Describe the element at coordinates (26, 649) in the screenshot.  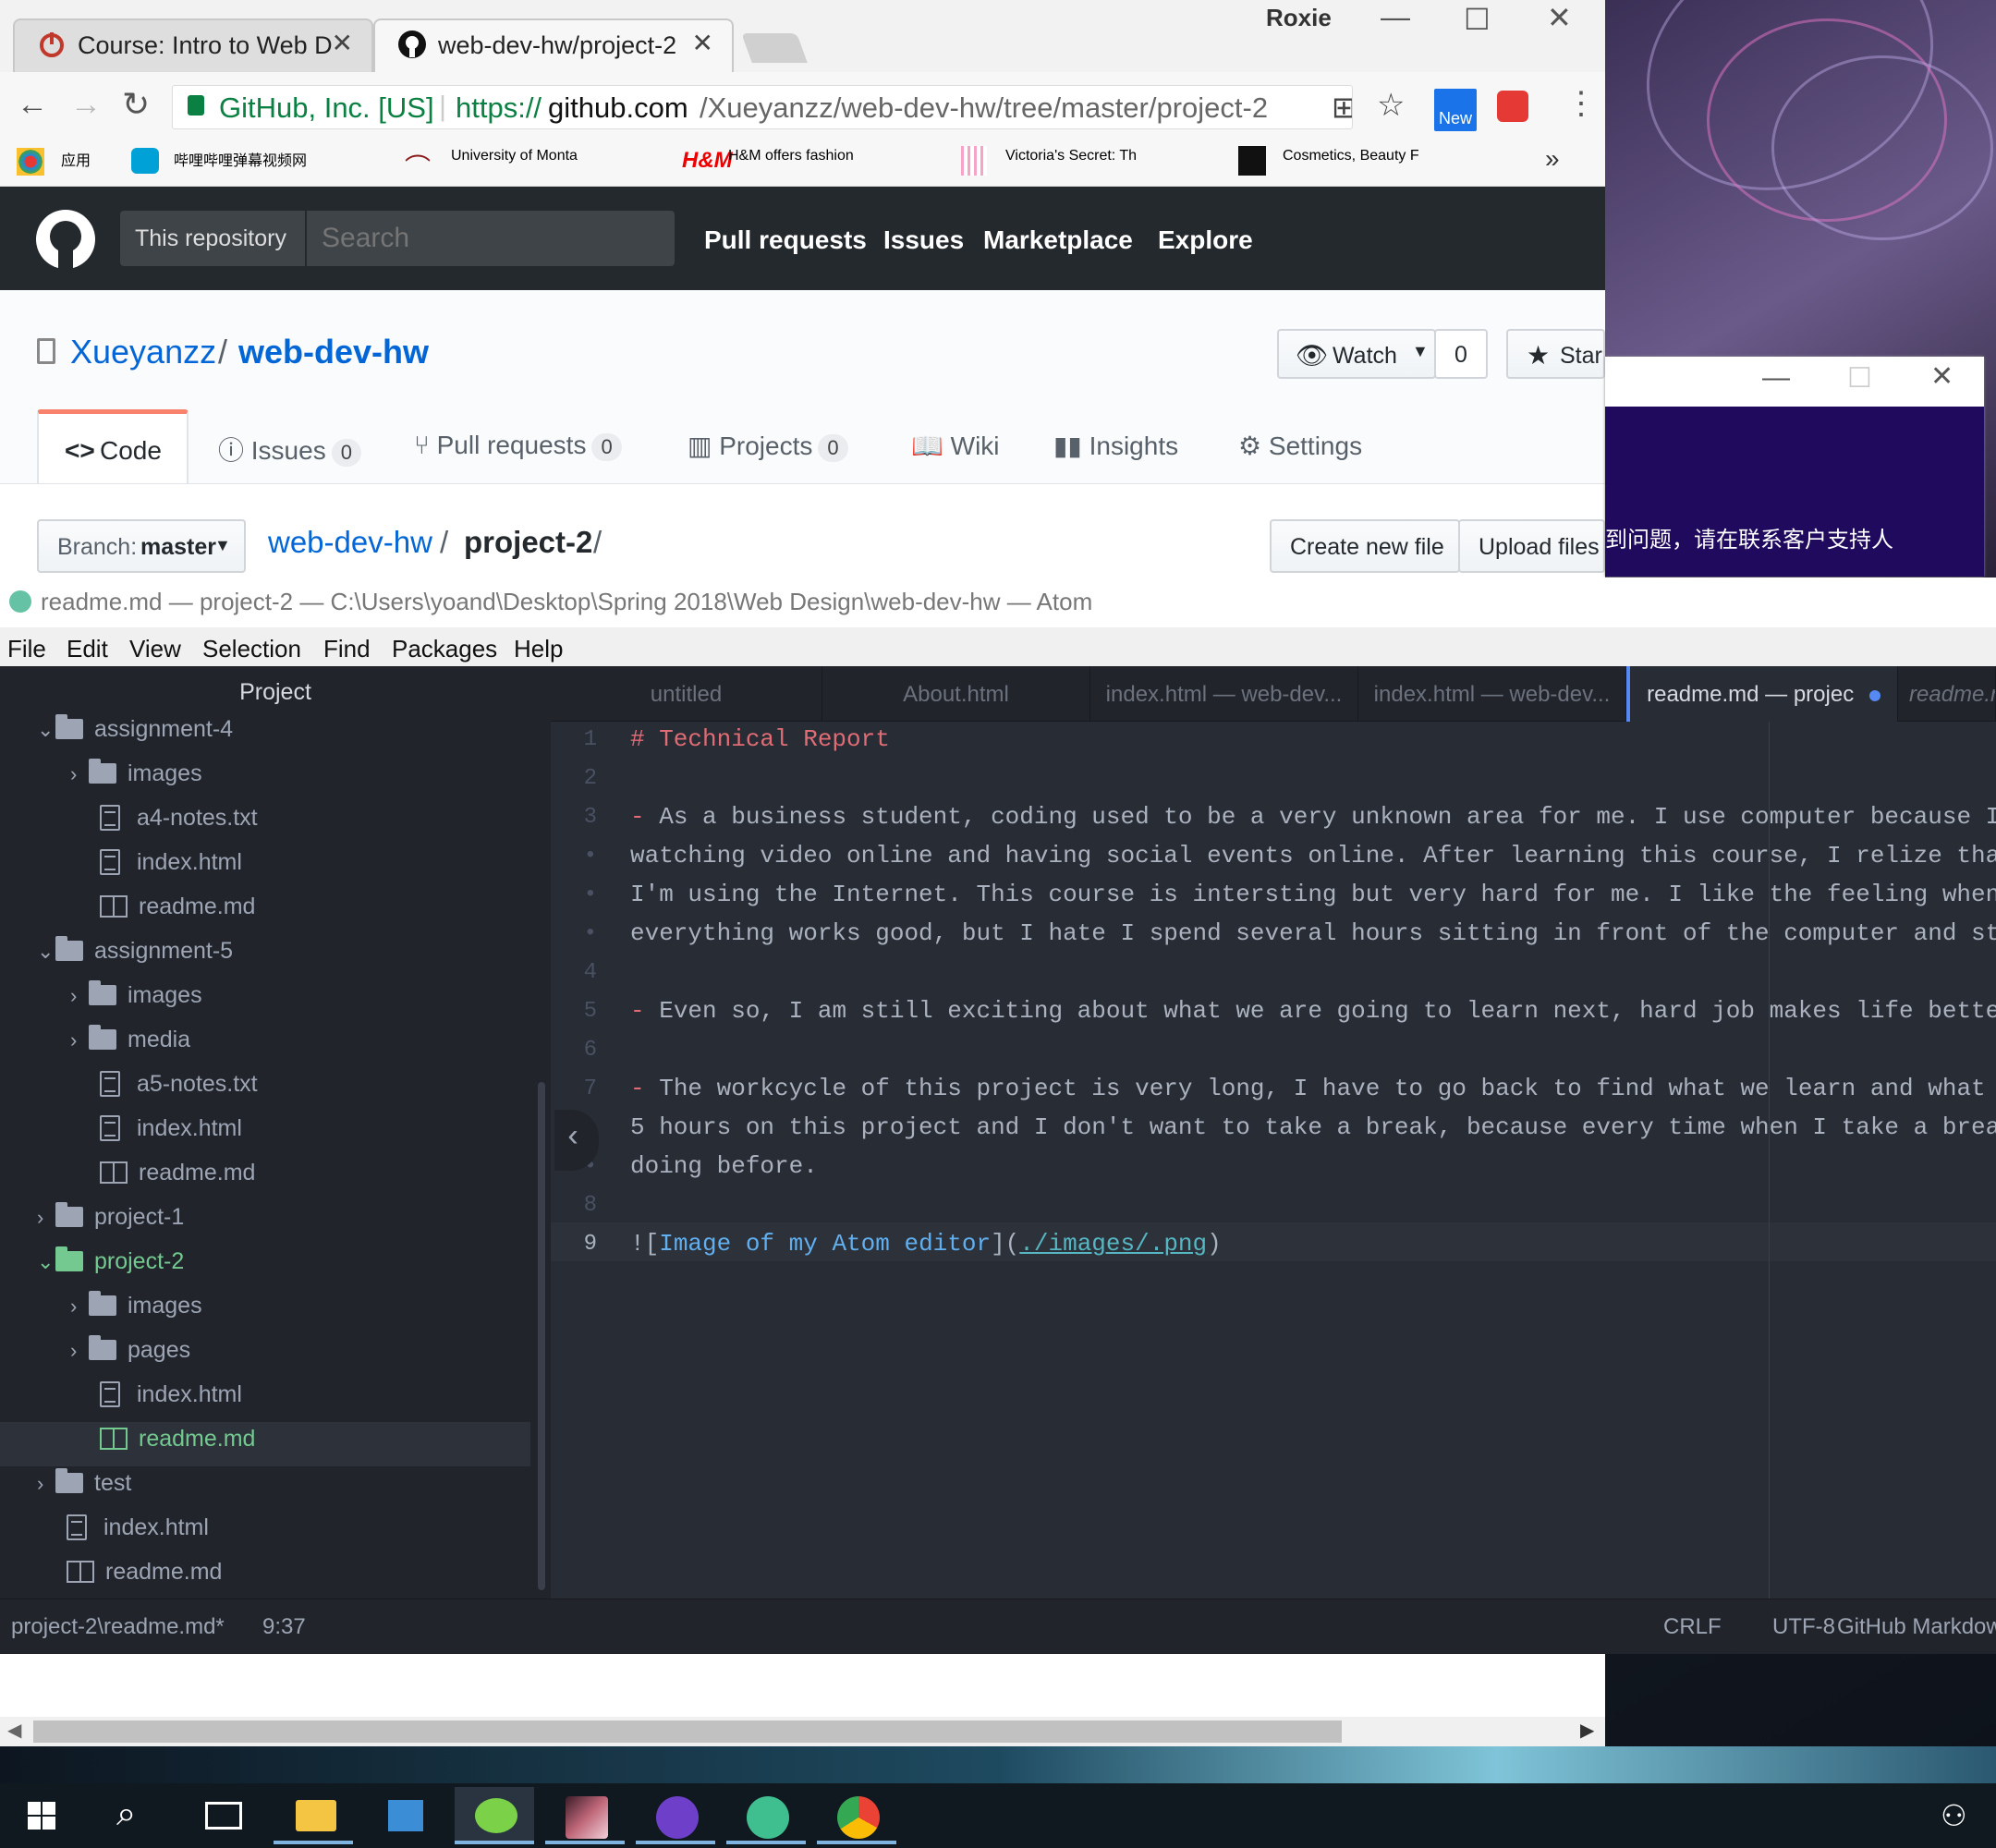
I see `menu-file: File` at that location.